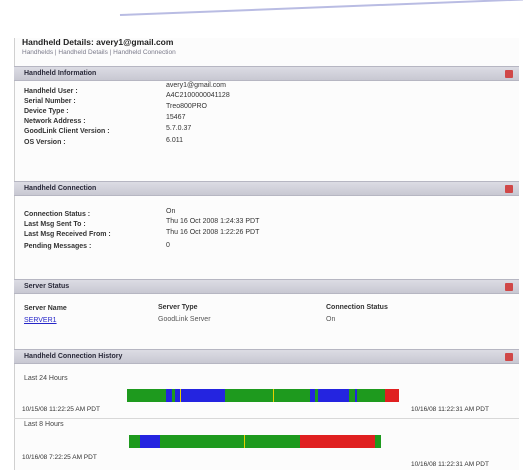 This screenshot has width=523, height=473. Describe the element at coordinates (266, 356) in the screenshot. I see `history-header: Handheld Connection History` at that location.